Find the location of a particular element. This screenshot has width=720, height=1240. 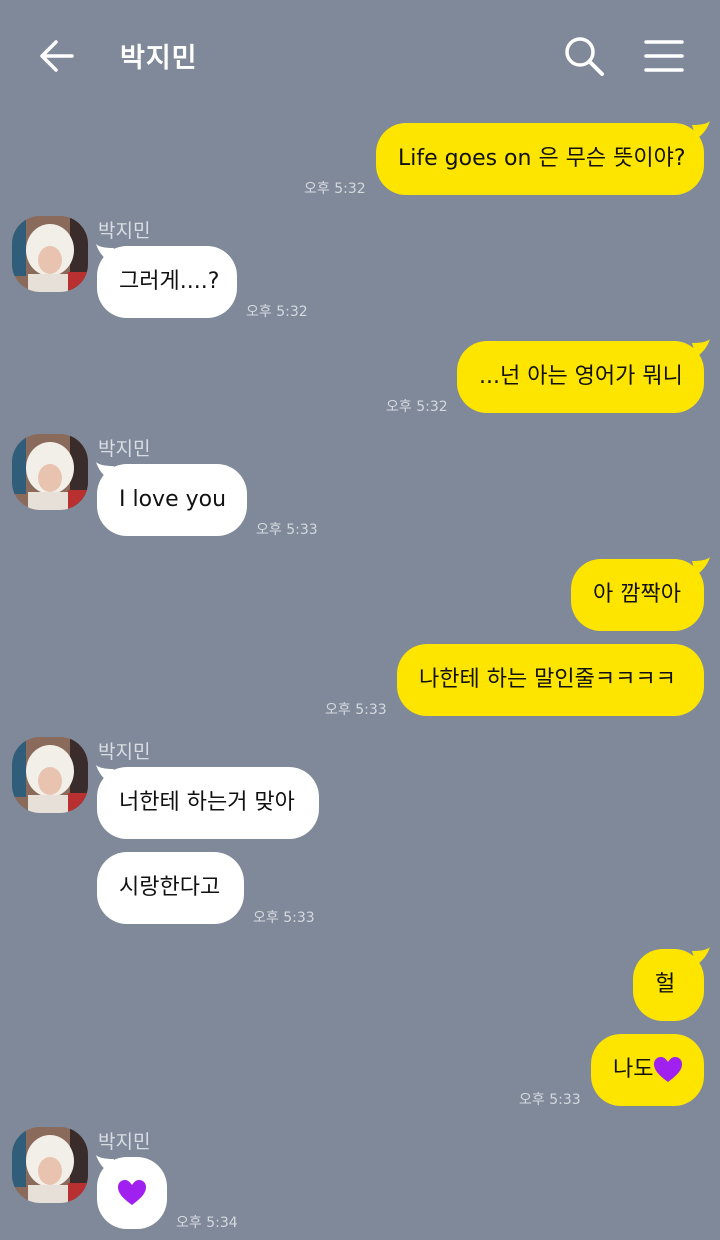

outgoing-message: ...넌 아는 영어가 뭐니 is located at coordinates (580, 377).